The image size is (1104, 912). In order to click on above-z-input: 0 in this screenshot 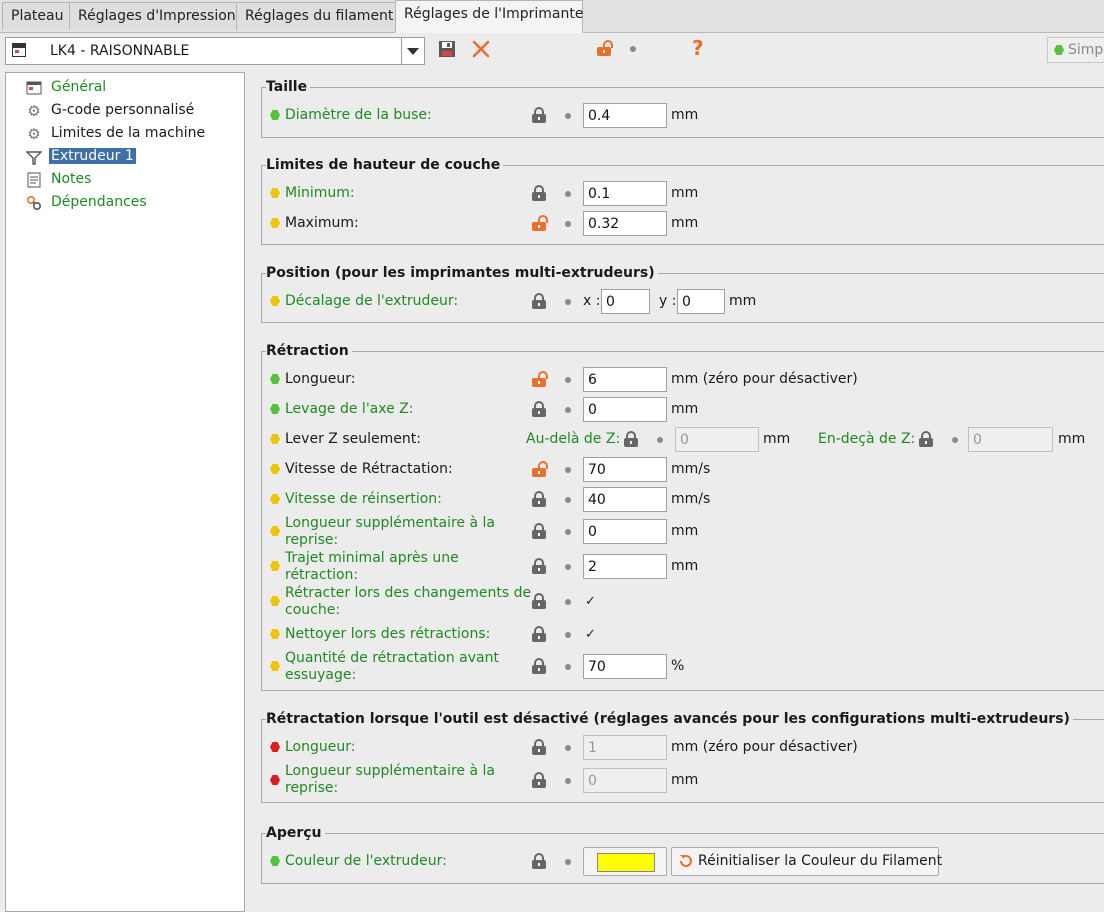, I will do `click(717, 439)`.